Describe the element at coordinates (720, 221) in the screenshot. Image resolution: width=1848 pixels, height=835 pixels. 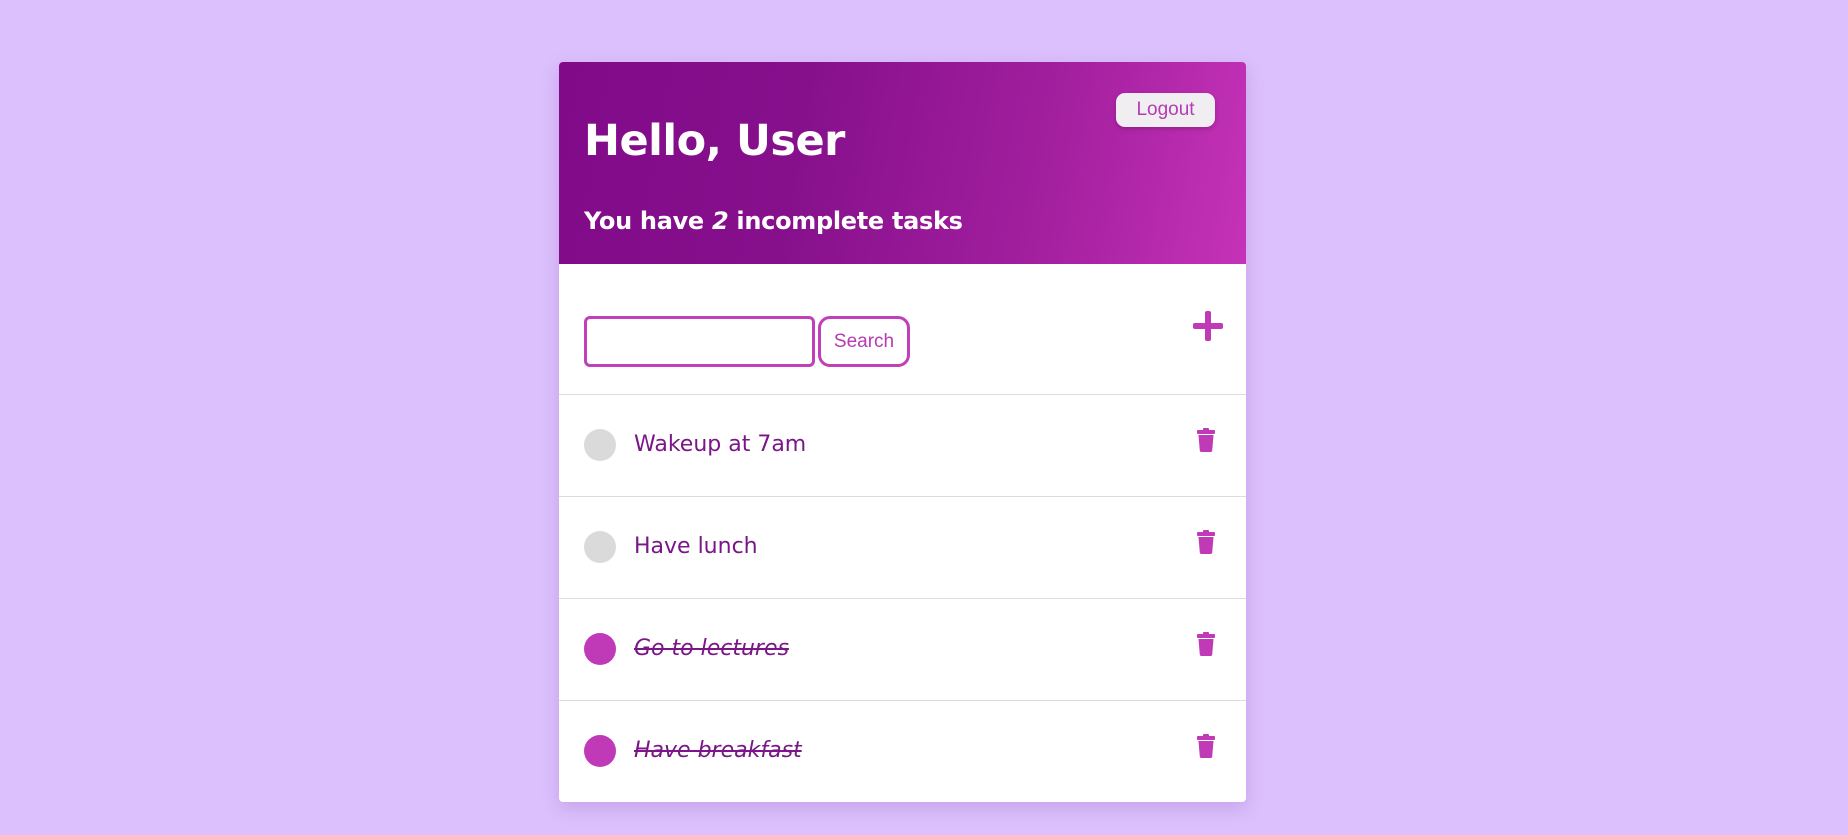
I see `incomplete-count: 2` at that location.